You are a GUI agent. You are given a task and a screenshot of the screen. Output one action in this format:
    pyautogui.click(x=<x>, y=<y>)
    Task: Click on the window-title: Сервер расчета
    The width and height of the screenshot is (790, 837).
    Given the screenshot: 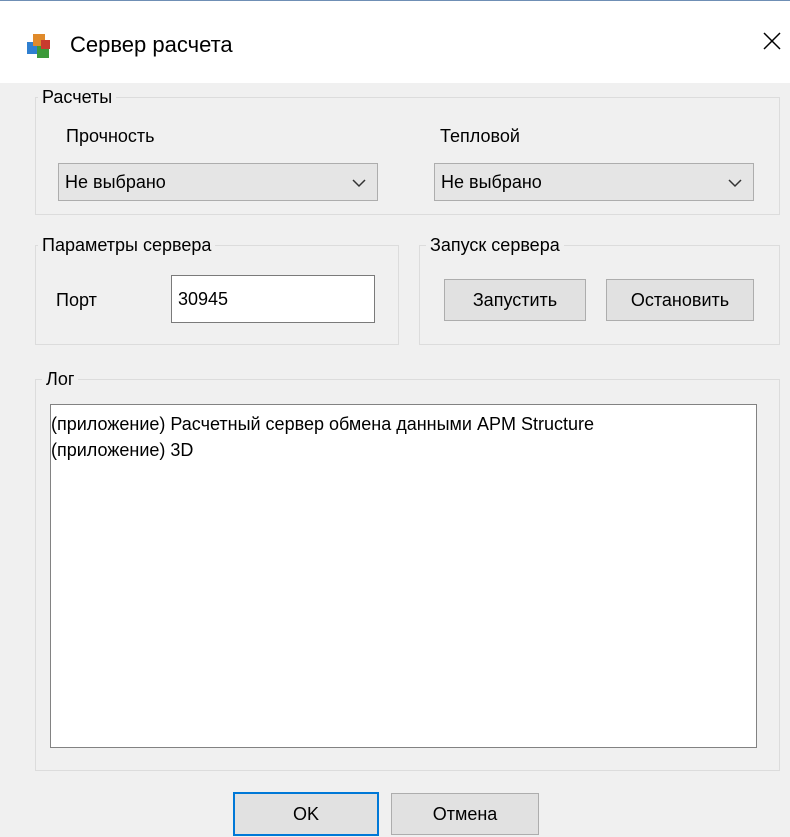 What is the action you would take?
    pyautogui.click(x=151, y=44)
    